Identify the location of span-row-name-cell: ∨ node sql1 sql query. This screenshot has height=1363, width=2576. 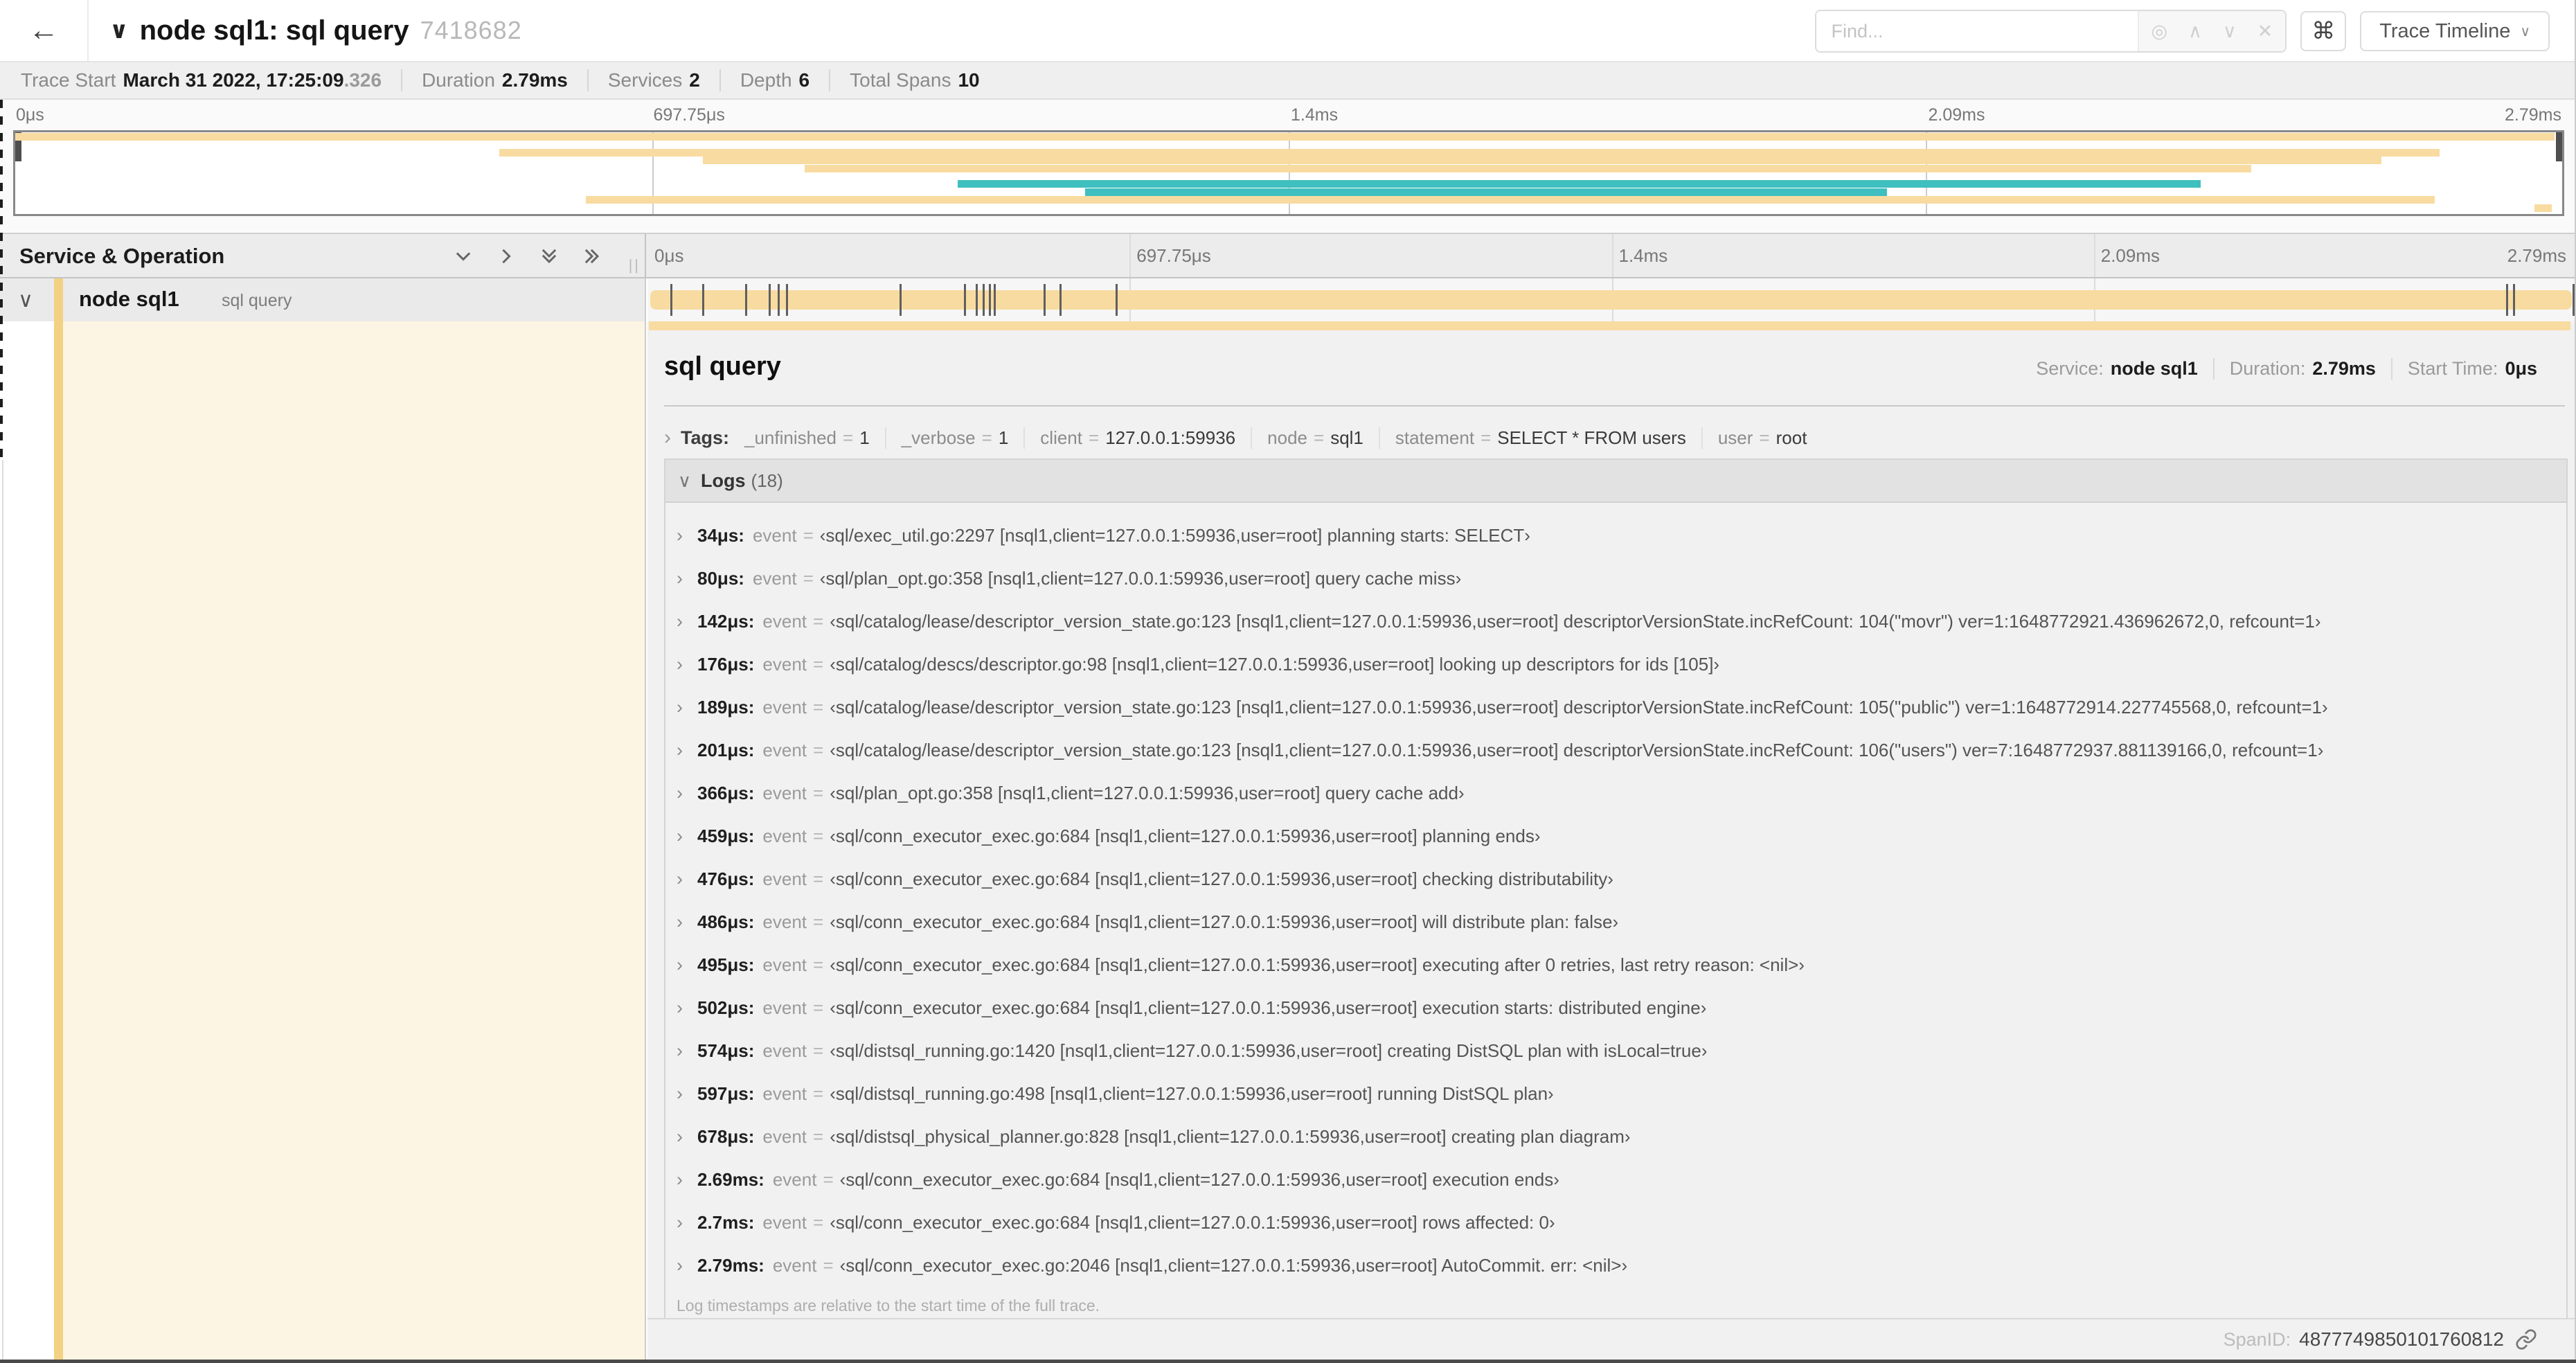
(323, 300).